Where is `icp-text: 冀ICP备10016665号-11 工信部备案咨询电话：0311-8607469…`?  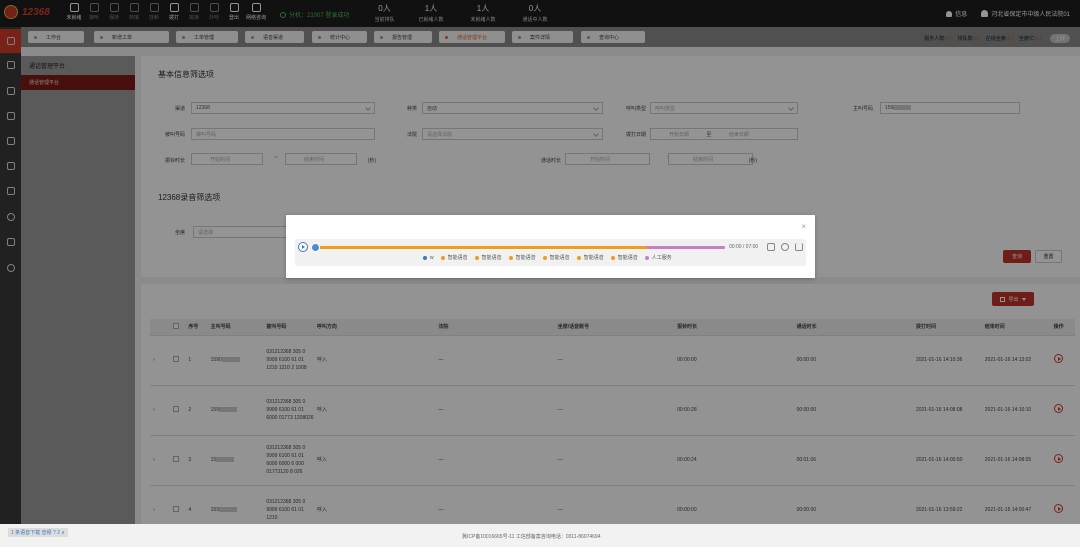 icp-text: 冀ICP备10016665号-11 工信部备案咨询电话：0311-8607469… is located at coordinates (531, 537).